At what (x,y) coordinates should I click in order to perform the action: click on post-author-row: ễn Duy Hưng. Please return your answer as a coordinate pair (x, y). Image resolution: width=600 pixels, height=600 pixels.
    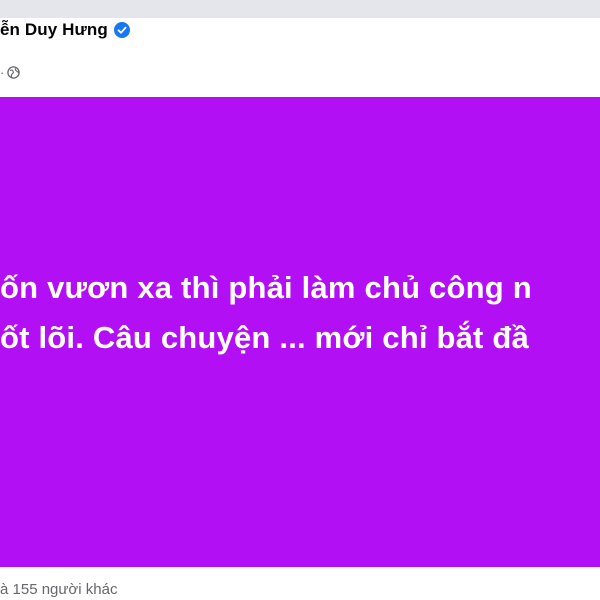
    Looking at the image, I should click on (65, 30).